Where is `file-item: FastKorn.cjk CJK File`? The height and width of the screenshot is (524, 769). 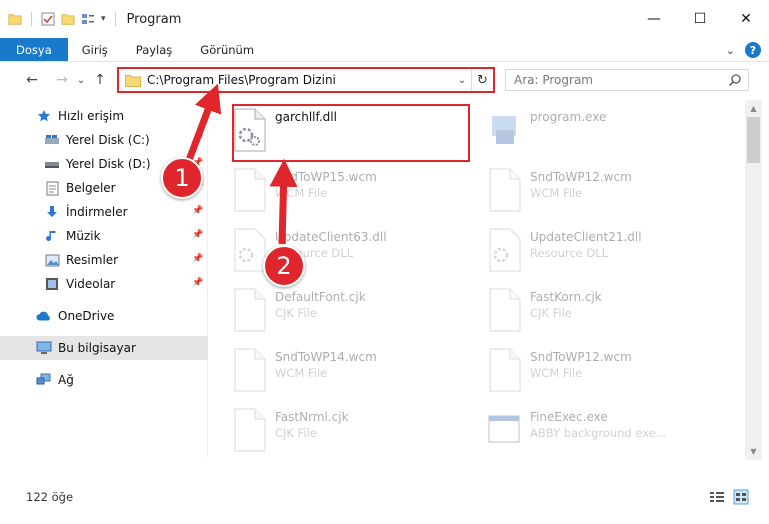 file-item: FastKorn.cjk CJK File is located at coordinates (590, 312).